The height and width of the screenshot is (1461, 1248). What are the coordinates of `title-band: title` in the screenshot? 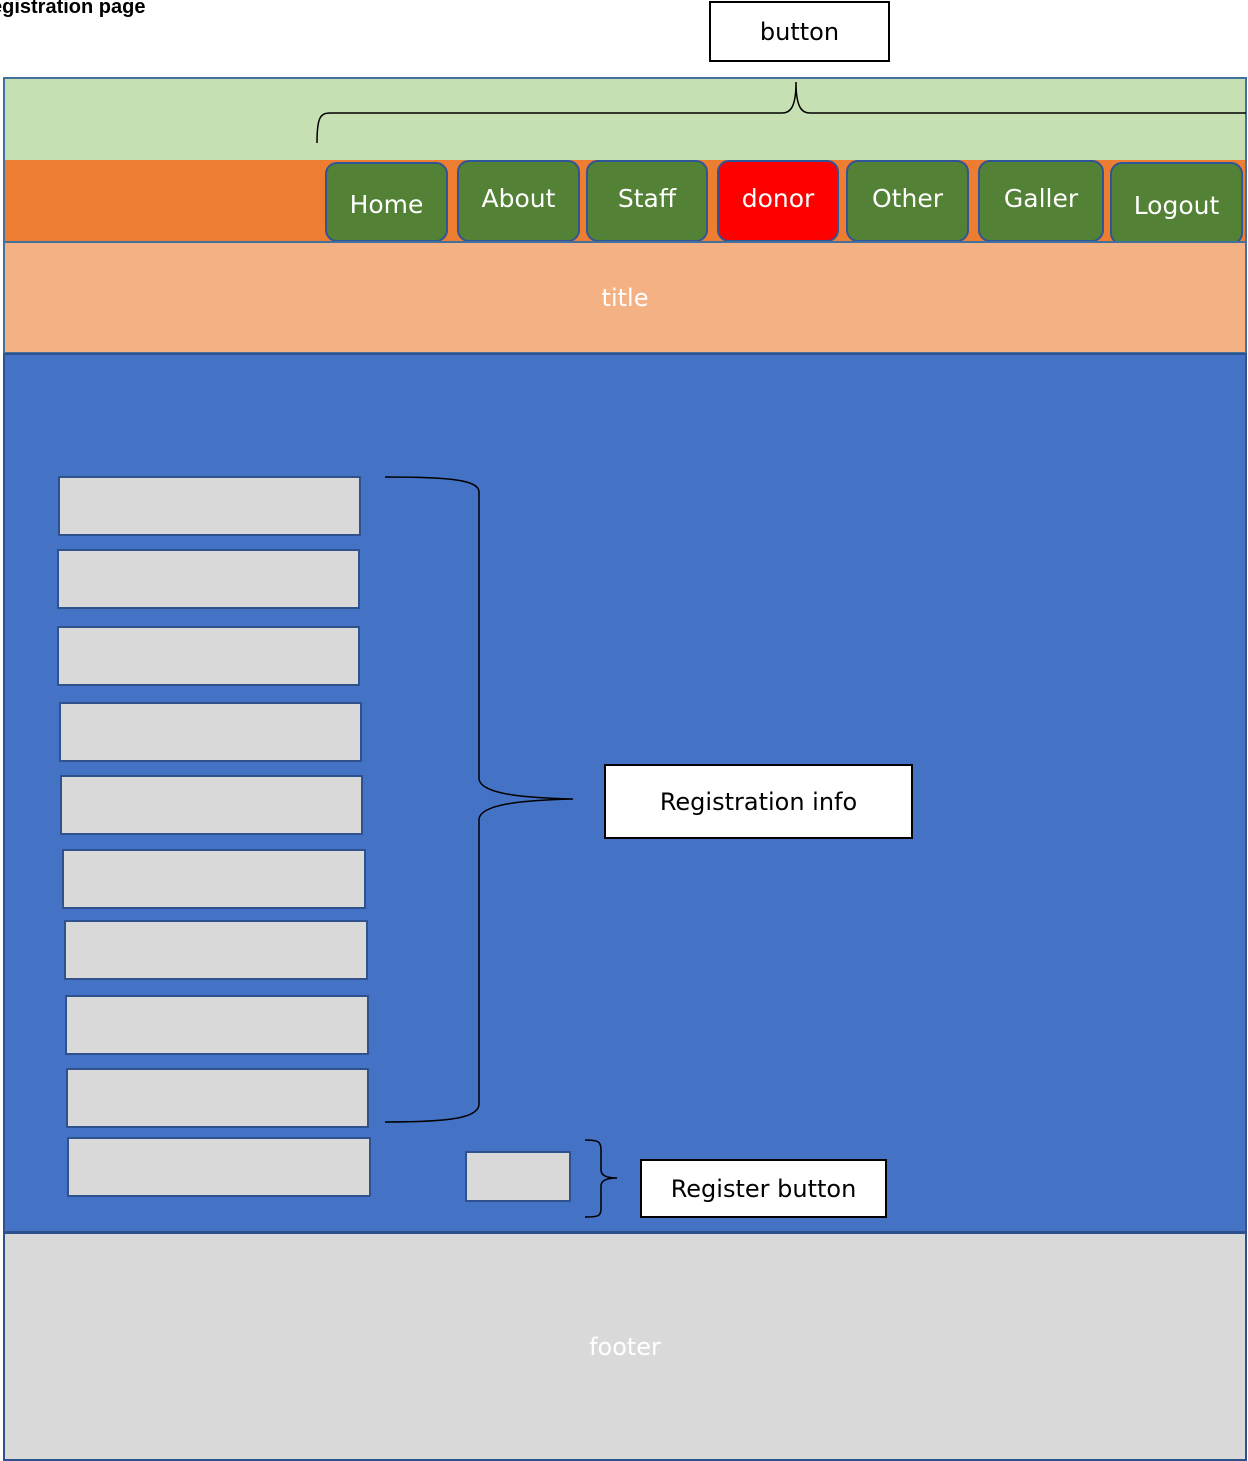 It's located at (625, 297).